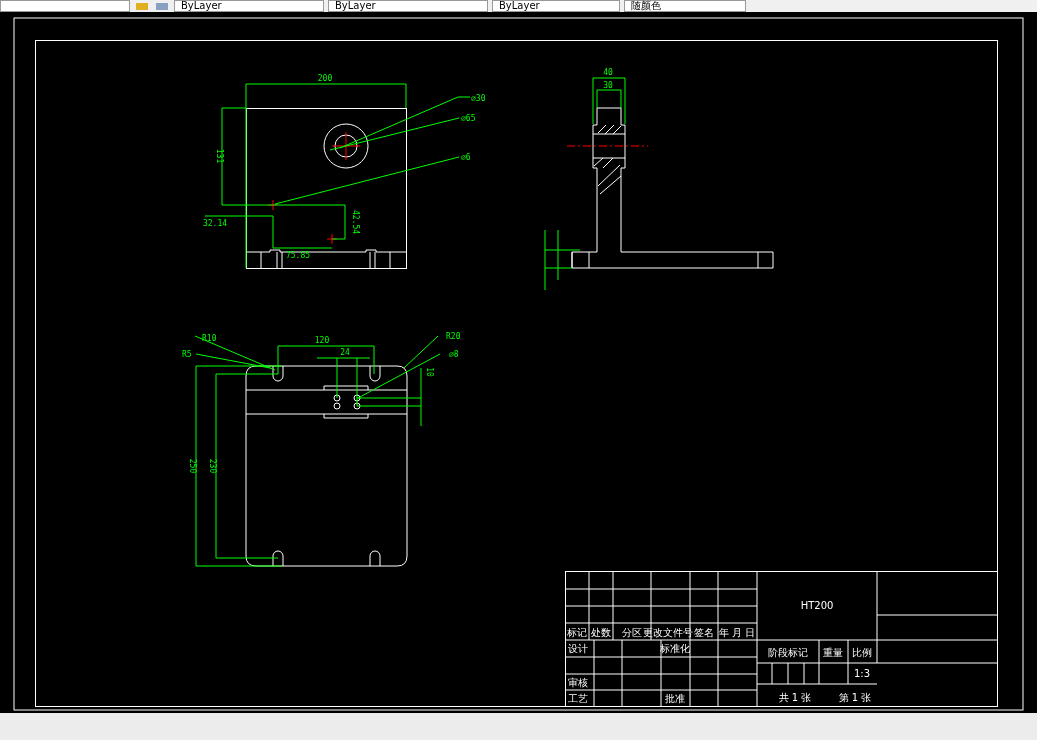 The width and height of the screenshot is (1037, 740). I want to click on dimension-label: 75.85, so click(298, 255).